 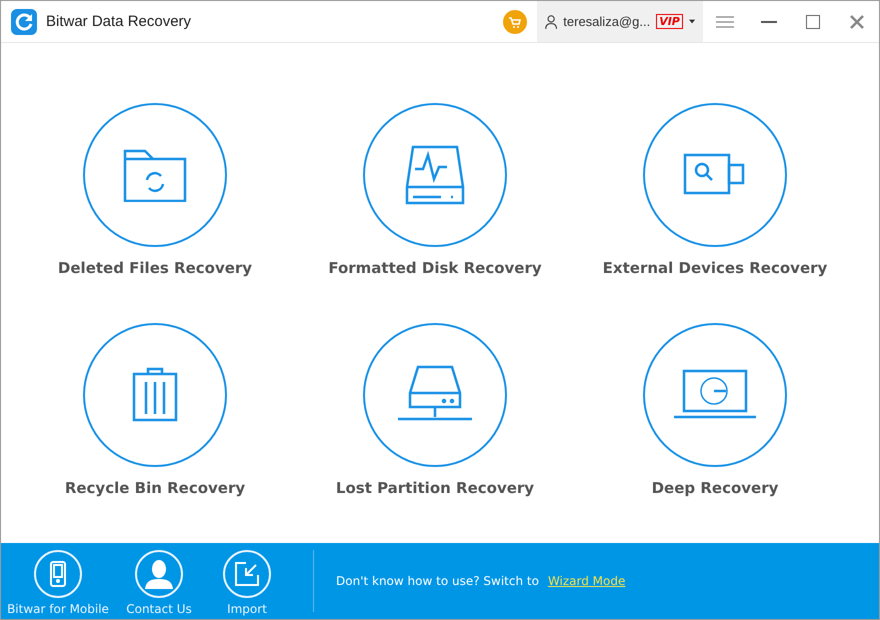 I want to click on maximize-icon, so click(x=813, y=21).